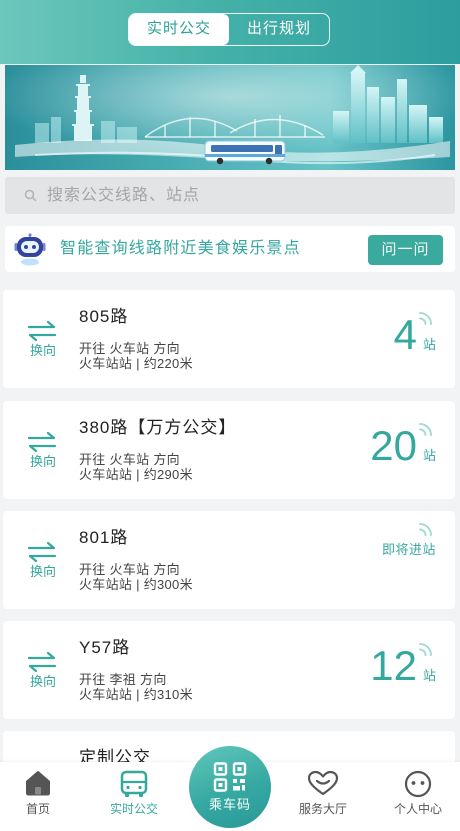  I want to click on route-name: Y57路, so click(105, 647).